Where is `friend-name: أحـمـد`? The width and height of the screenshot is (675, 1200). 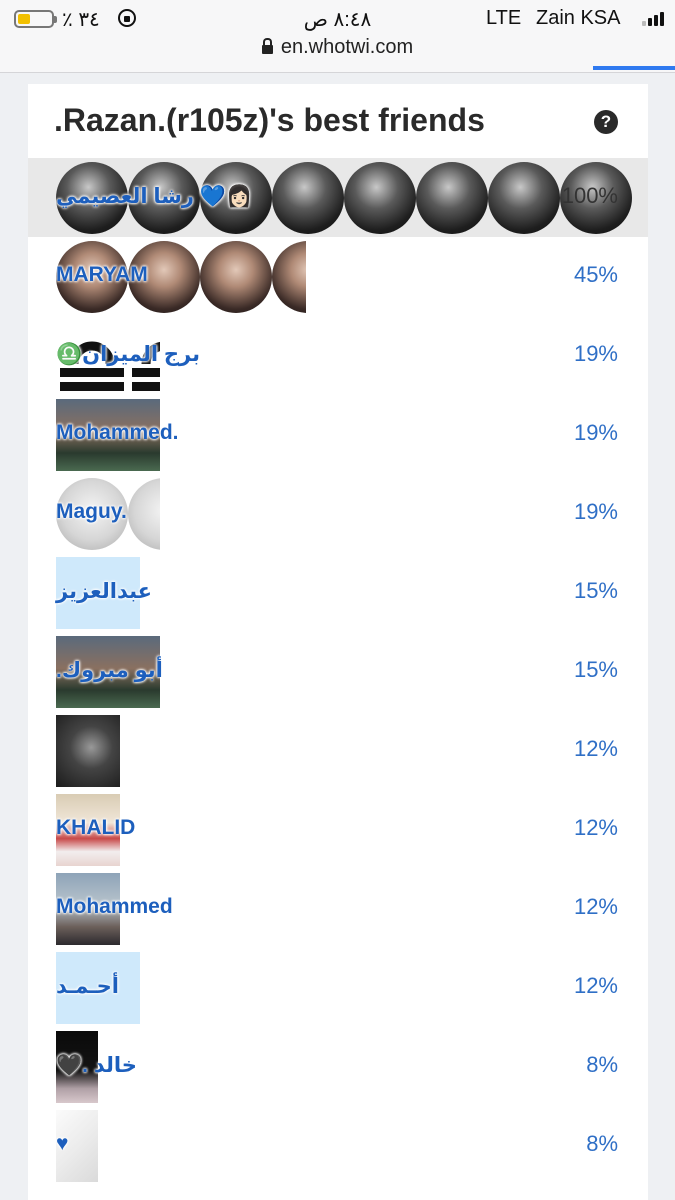
friend-name: أحـمـد is located at coordinates (87, 986).